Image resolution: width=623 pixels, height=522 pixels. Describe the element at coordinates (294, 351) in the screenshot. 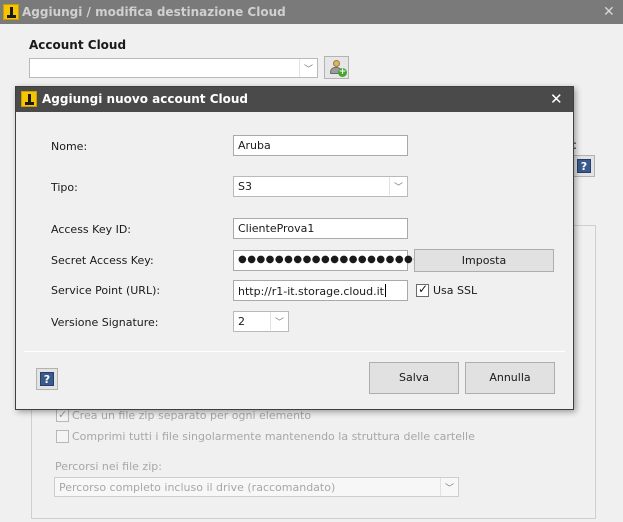

I see `dialog-separator` at that location.